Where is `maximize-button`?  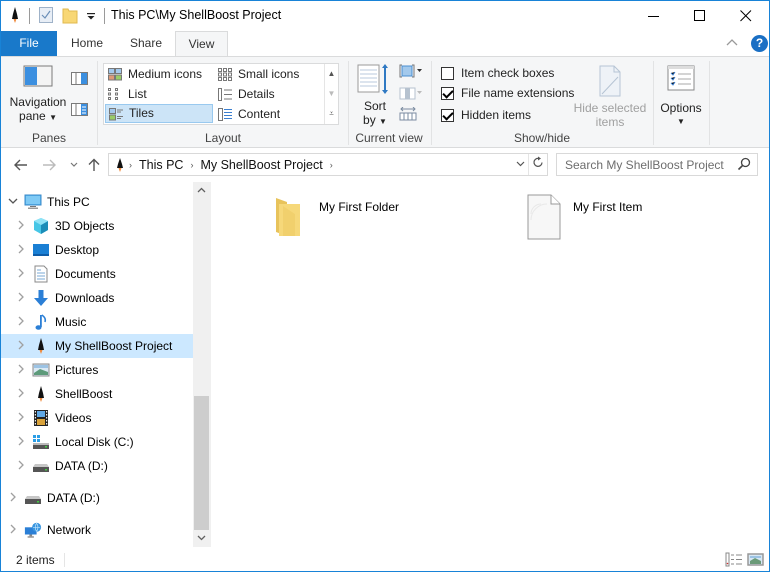 maximize-button is located at coordinates (700, 16).